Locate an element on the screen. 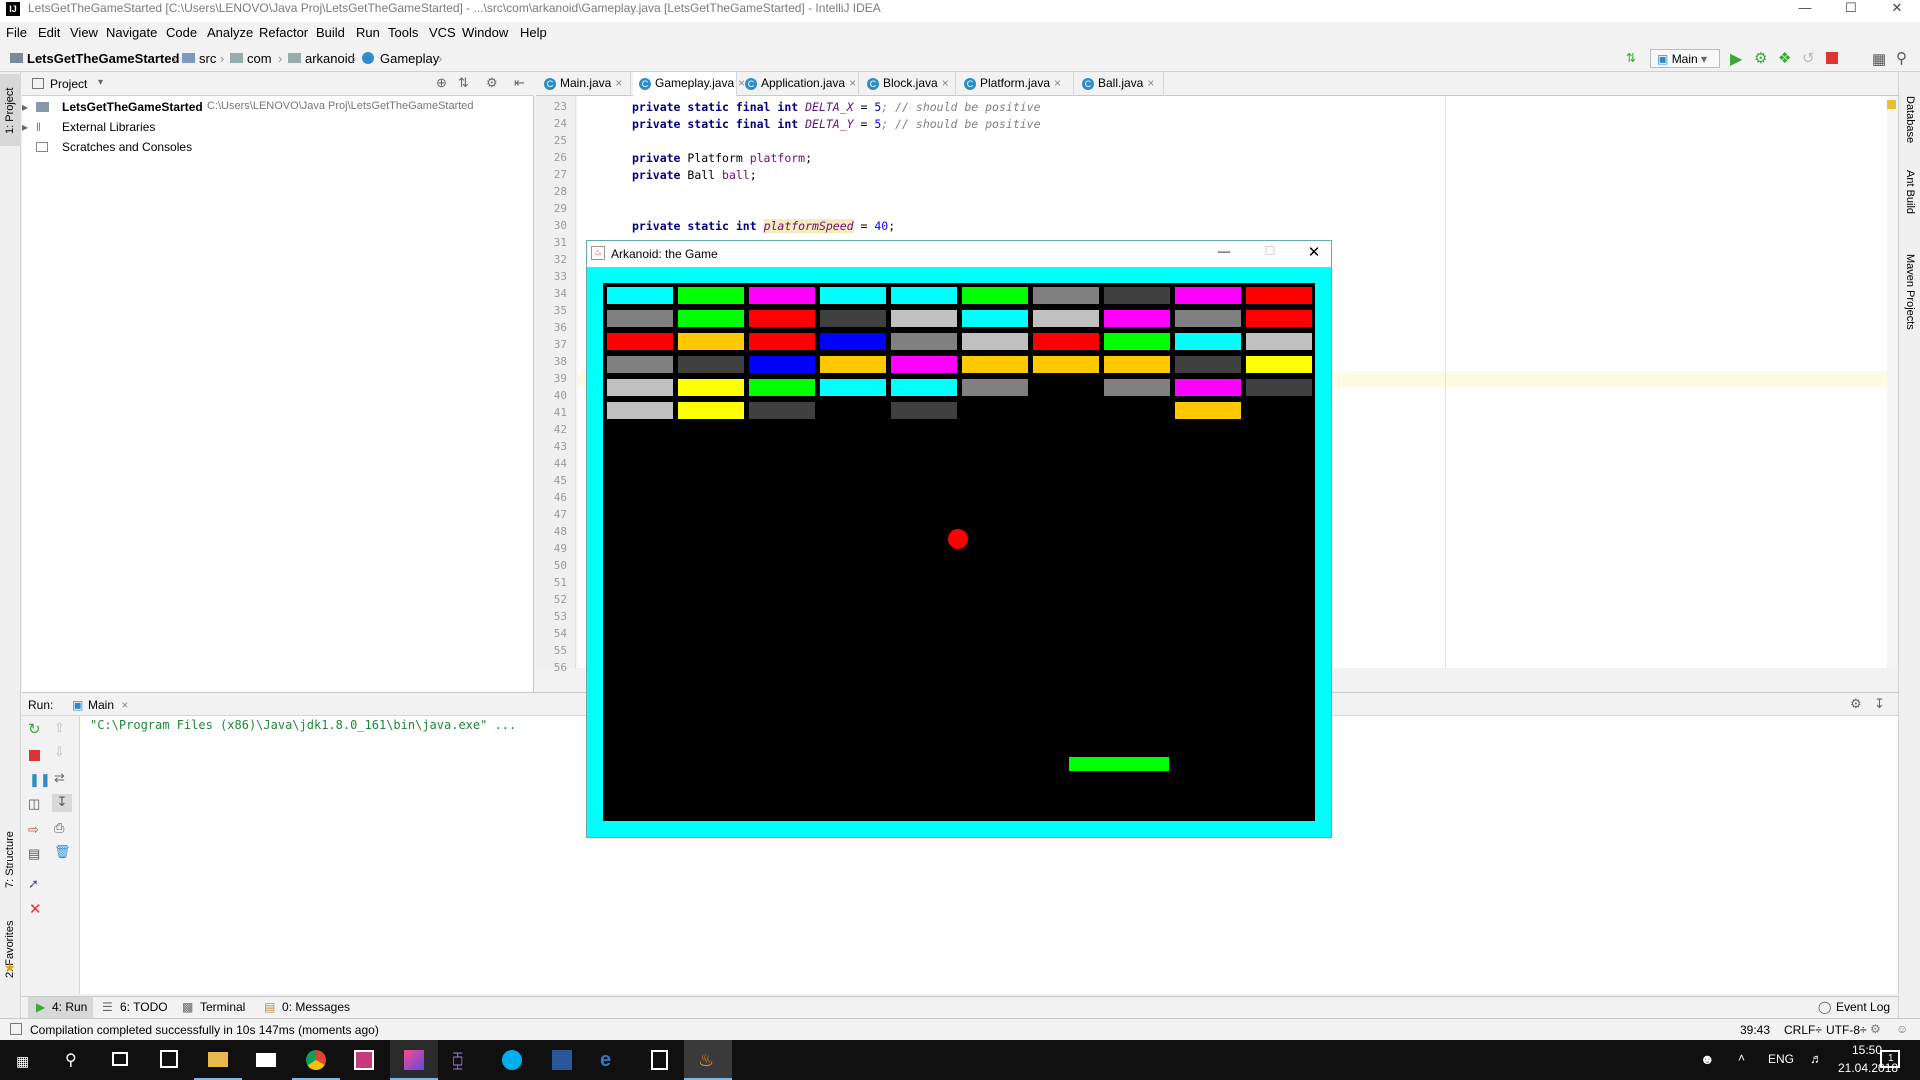 The image size is (1920, 1080). file-encoding: UTF-8÷ is located at coordinates (1846, 1030).